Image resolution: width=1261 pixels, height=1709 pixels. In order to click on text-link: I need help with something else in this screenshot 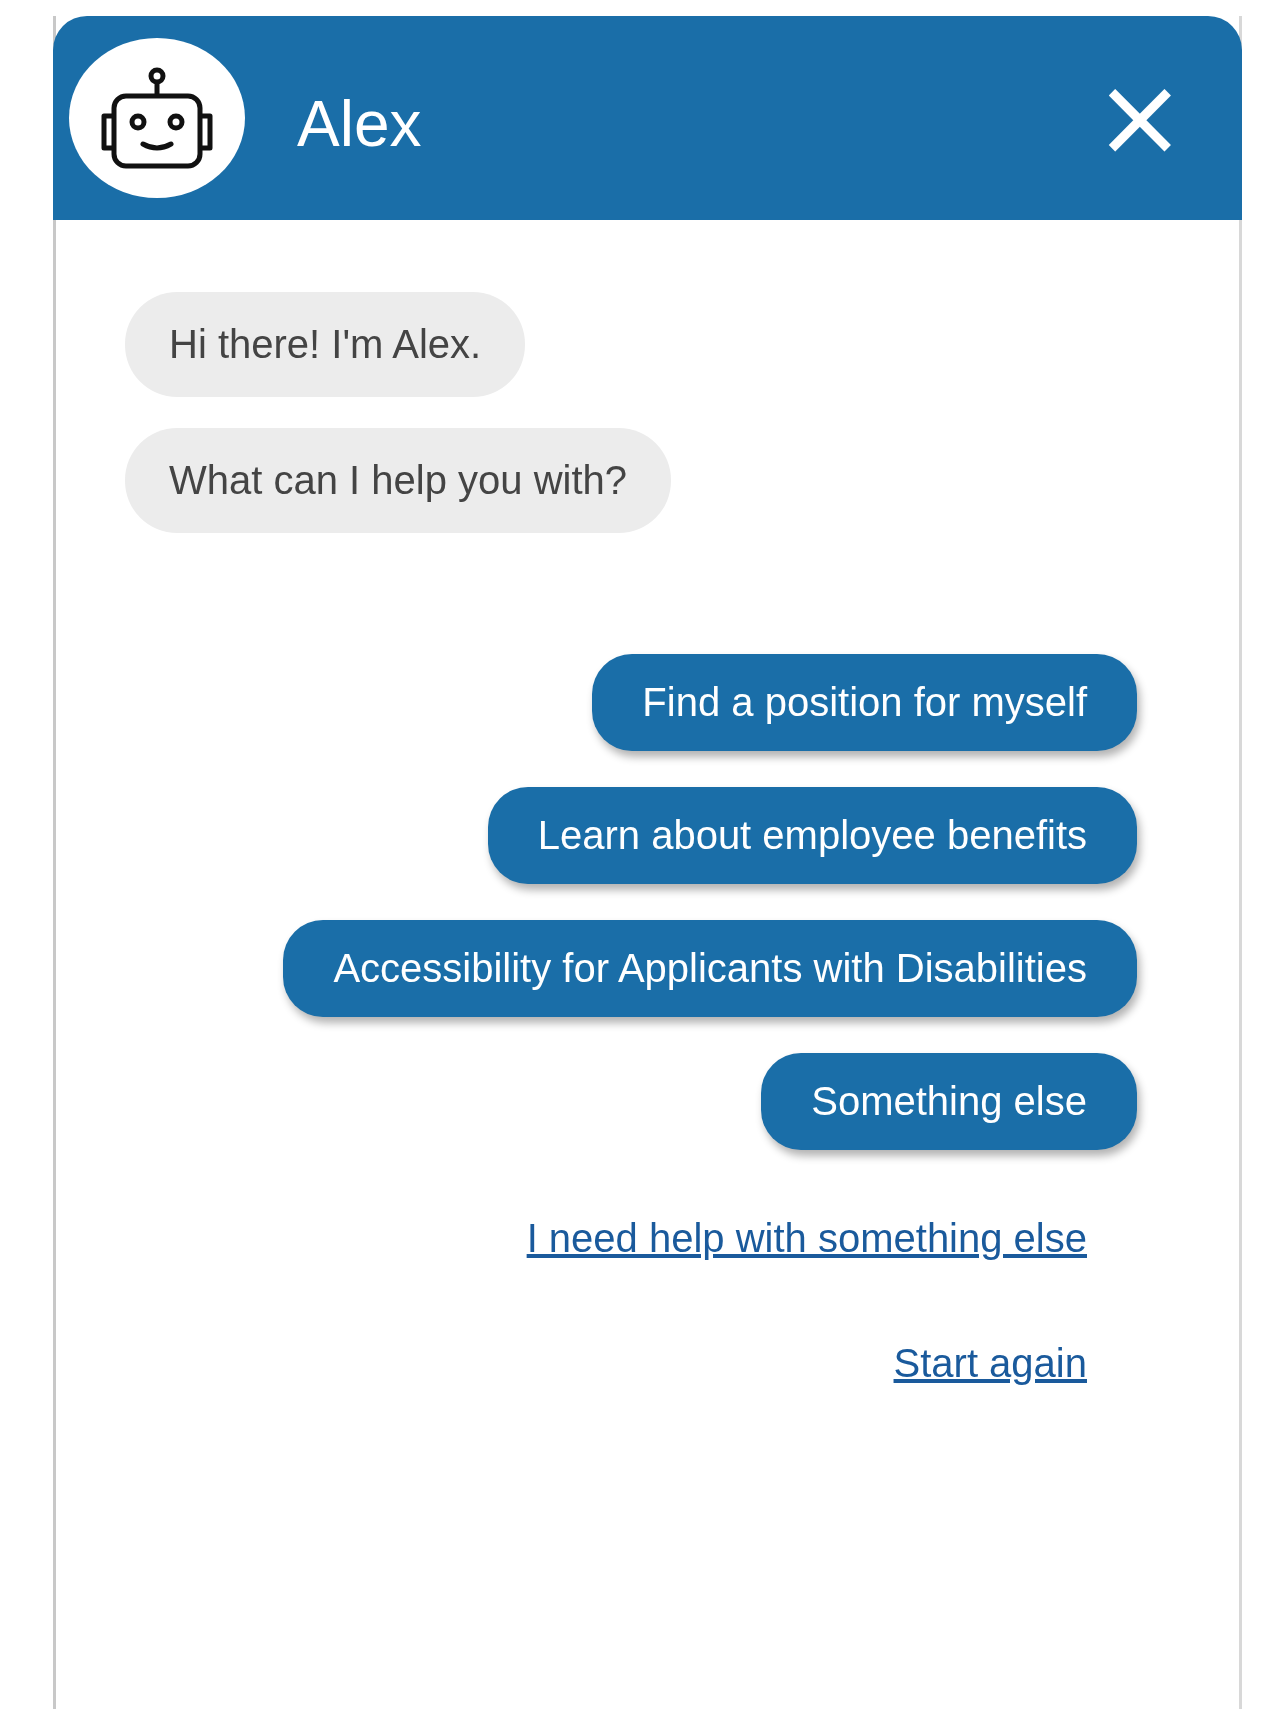, I will do `click(806, 1238)`.